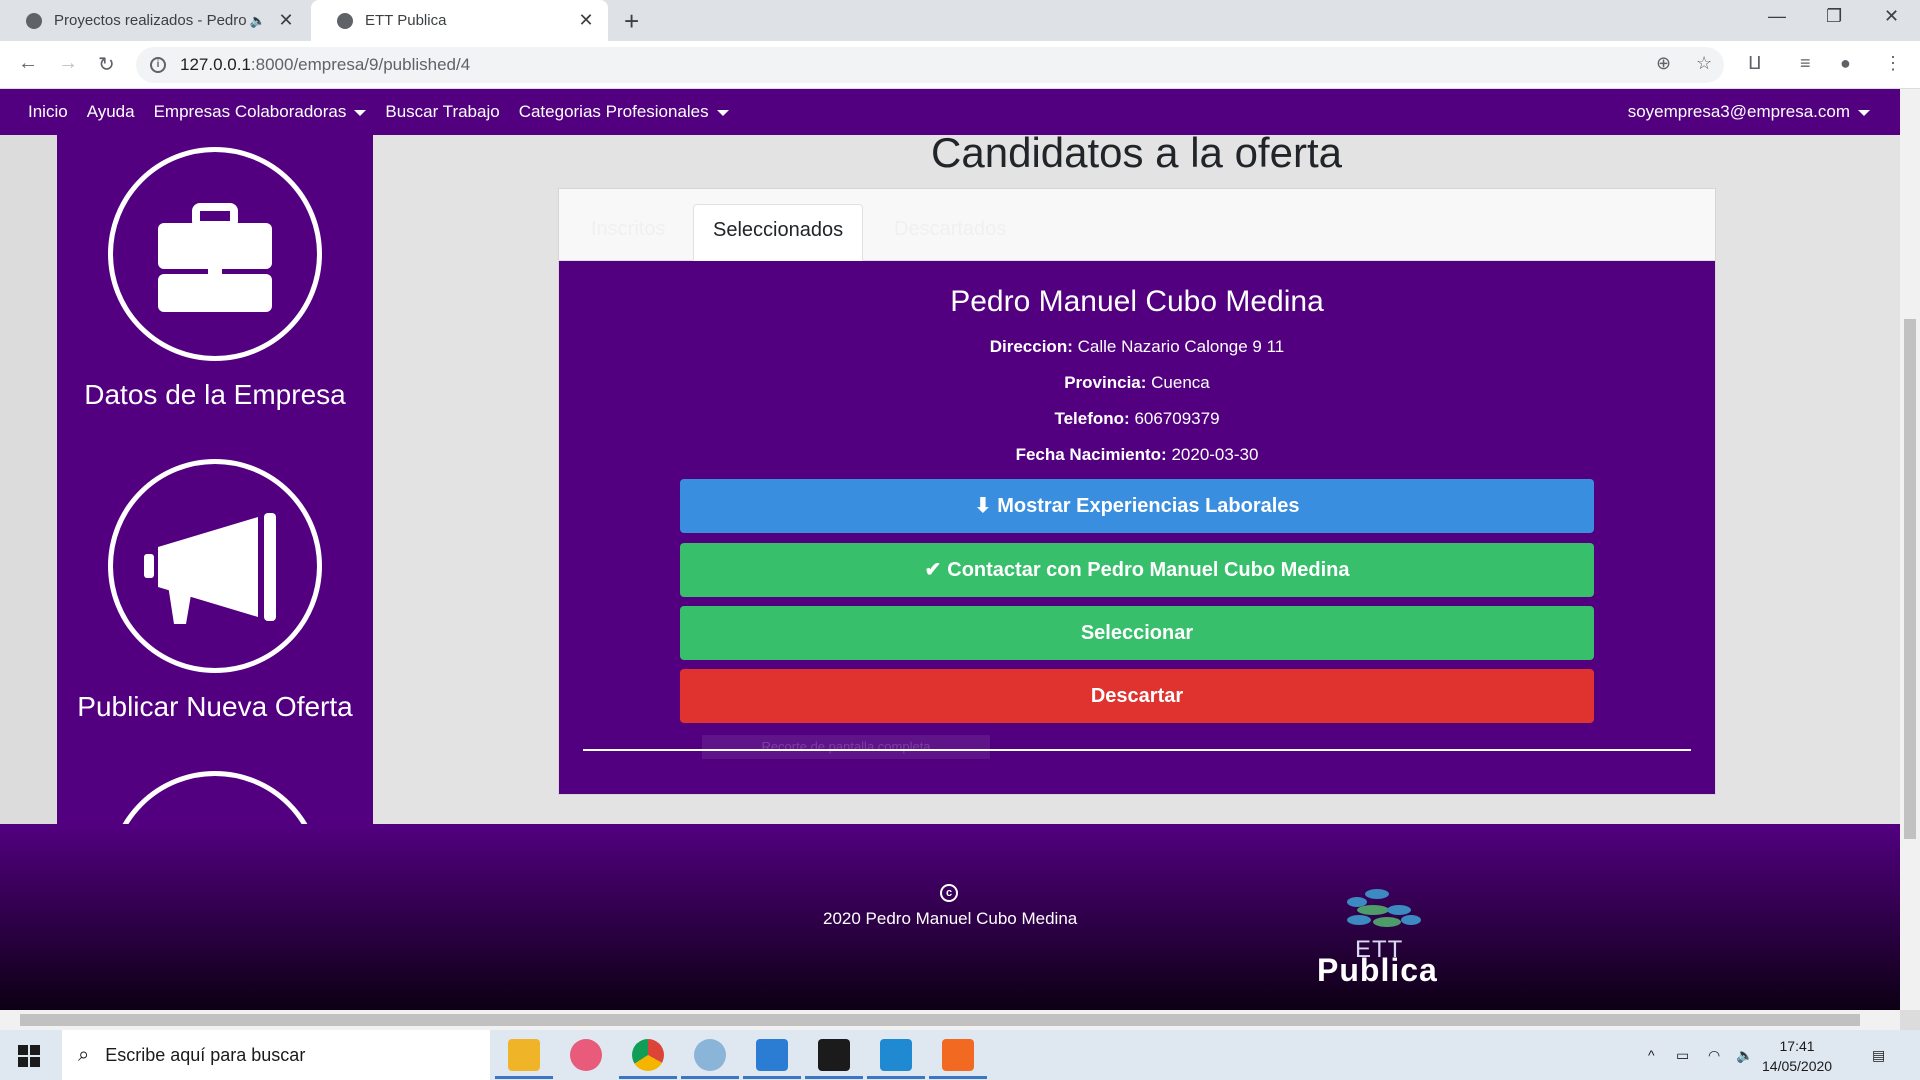 Image resolution: width=1920 pixels, height=1080 pixels. I want to click on nav-inicio: Inicio, so click(48, 112).